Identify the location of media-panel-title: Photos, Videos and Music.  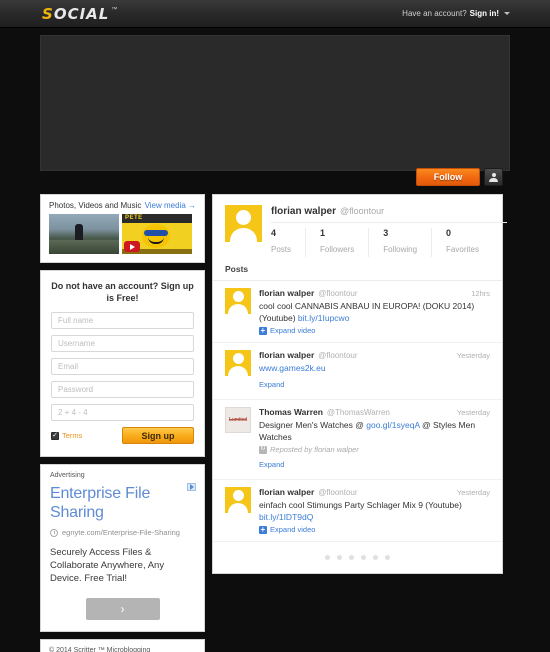
(95, 205).